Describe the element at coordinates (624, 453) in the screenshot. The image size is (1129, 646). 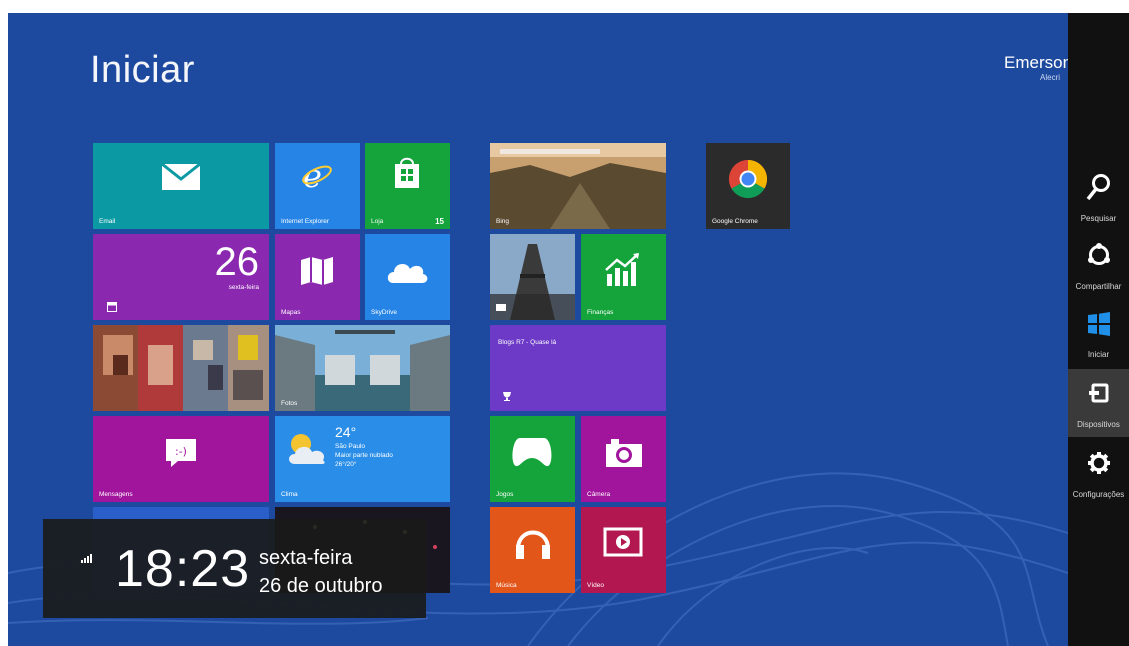
I see `camera-icon` at that location.